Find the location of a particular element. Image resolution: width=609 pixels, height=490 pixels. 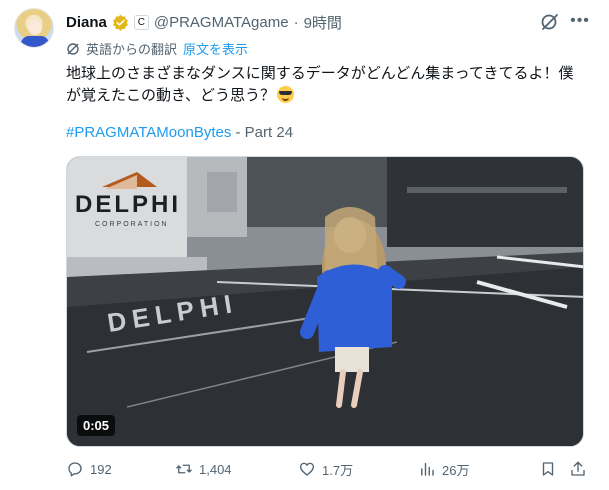

reply-button: 192 is located at coordinates (89, 469).